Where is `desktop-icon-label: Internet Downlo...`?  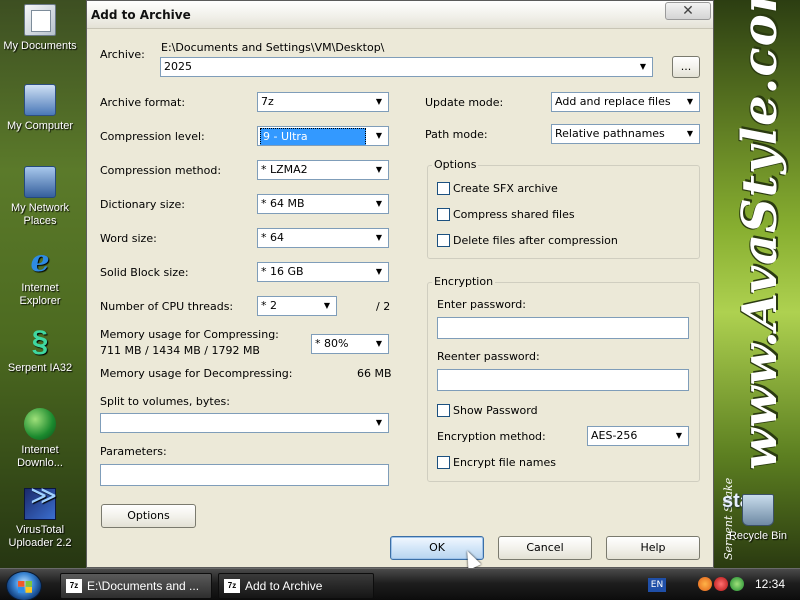 desktop-icon-label: Internet Downlo... is located at coordinates (40, 456).